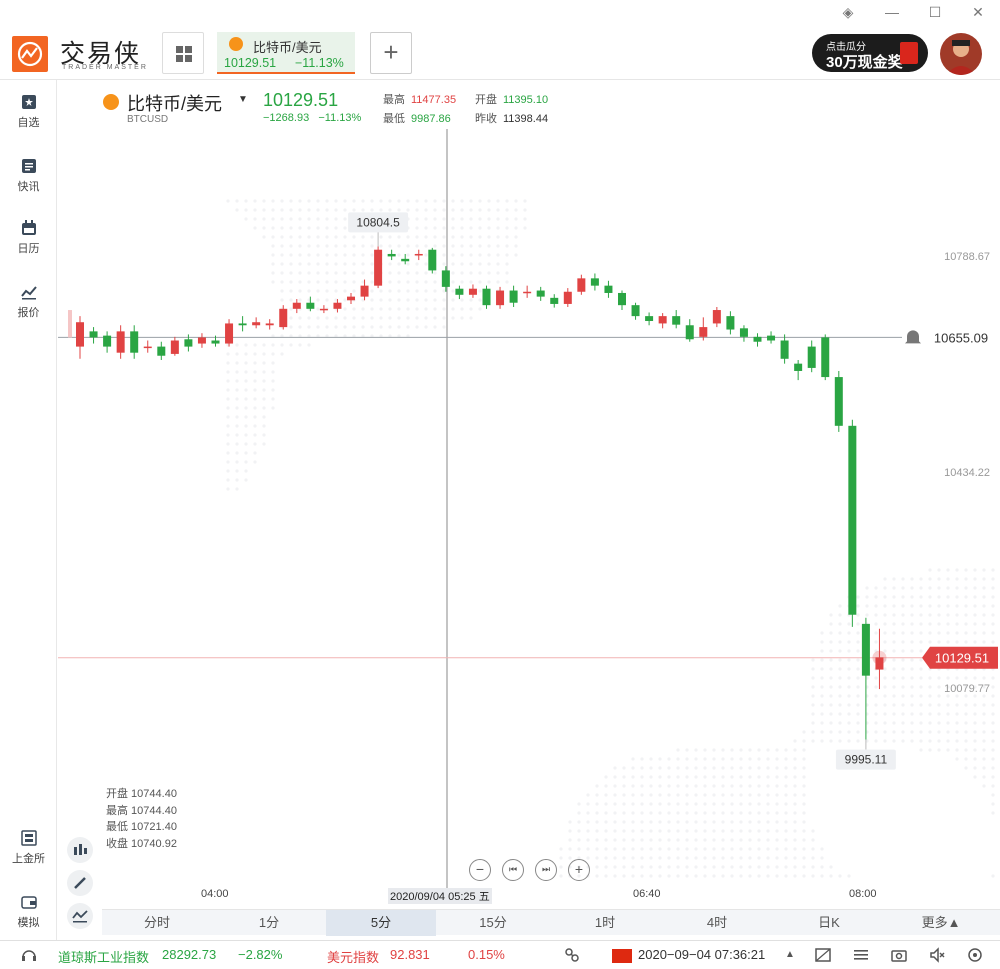 Image resolution: width=1000 pixels, height=969 pixels. Describe the element at coordinates (28, 112) in the screenshot. I see `sidebar-item-watchlist: 自选` at that location.